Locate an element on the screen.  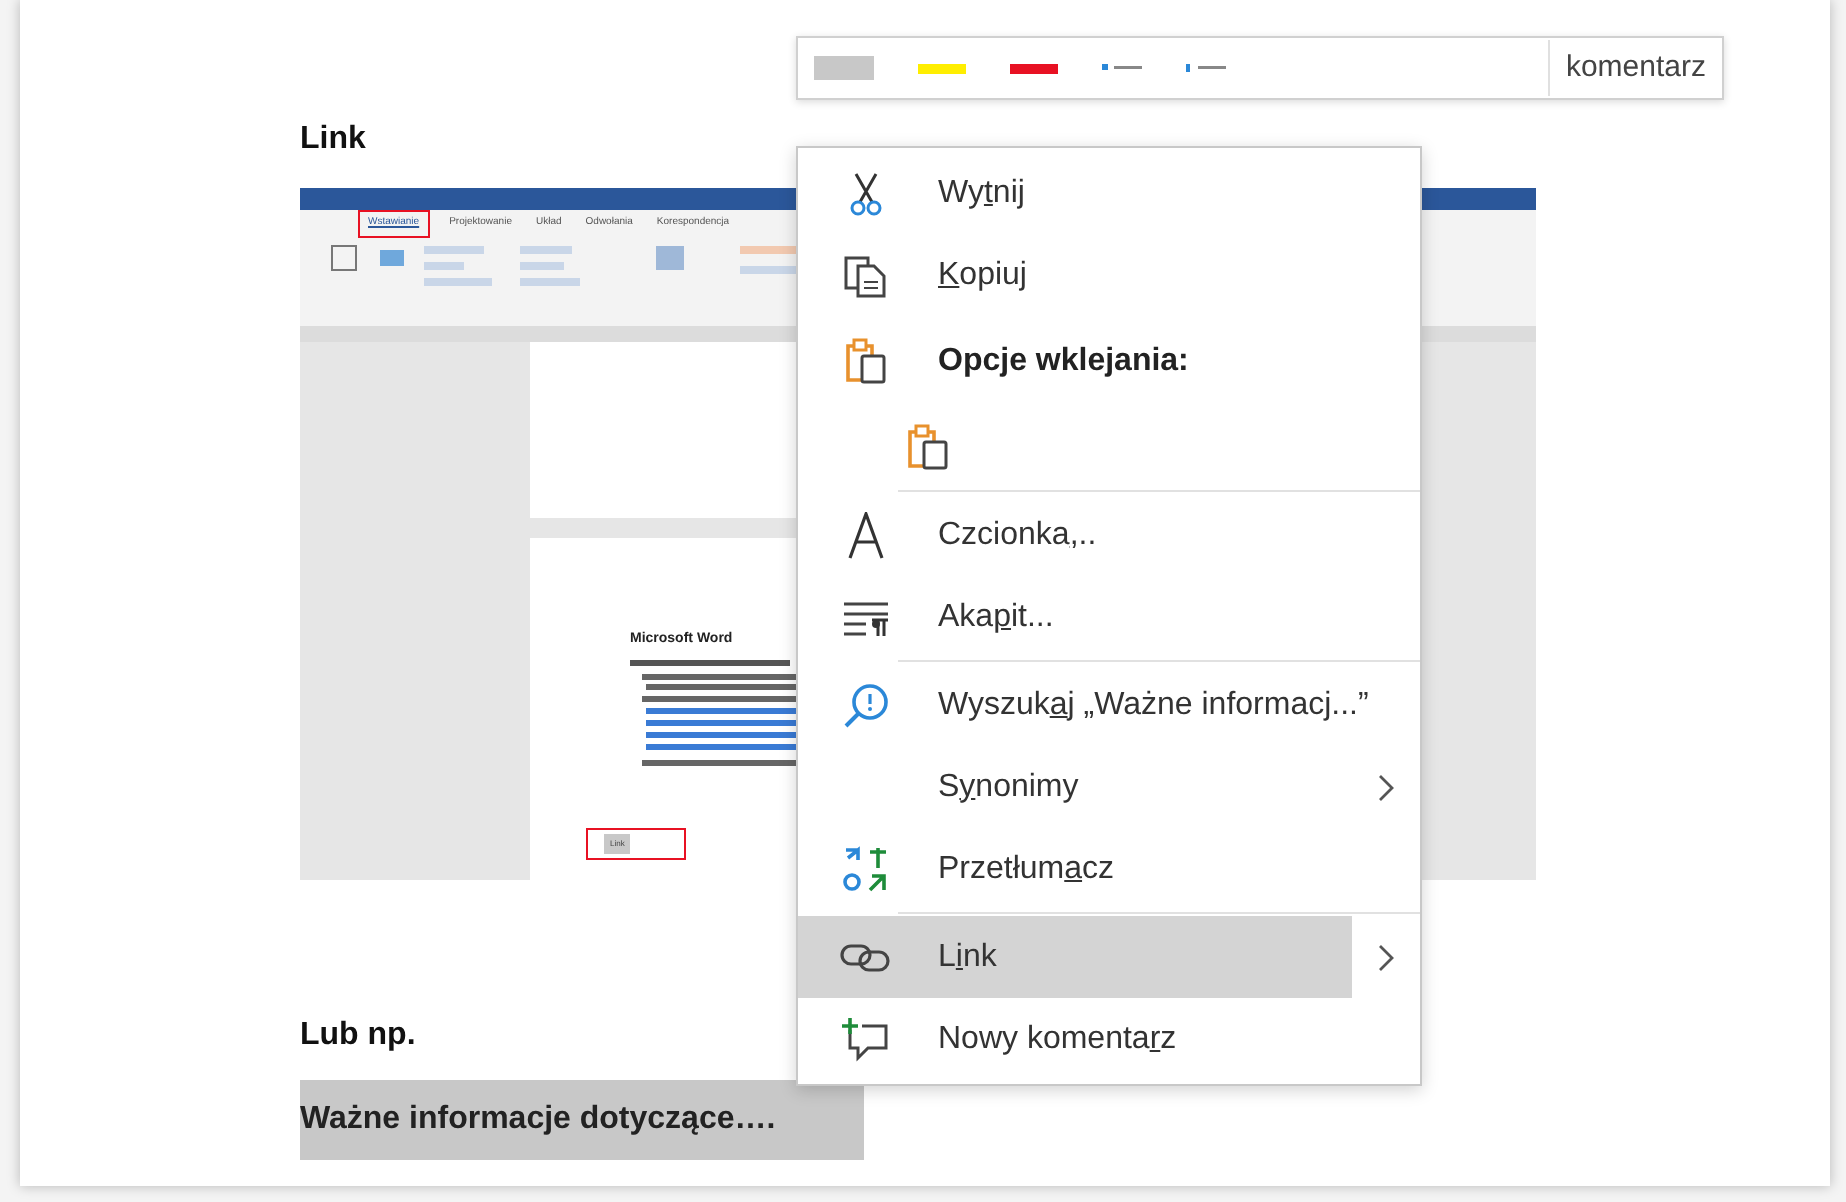
alternative-heading: Lub np. is located at coordinates (358, 1036).